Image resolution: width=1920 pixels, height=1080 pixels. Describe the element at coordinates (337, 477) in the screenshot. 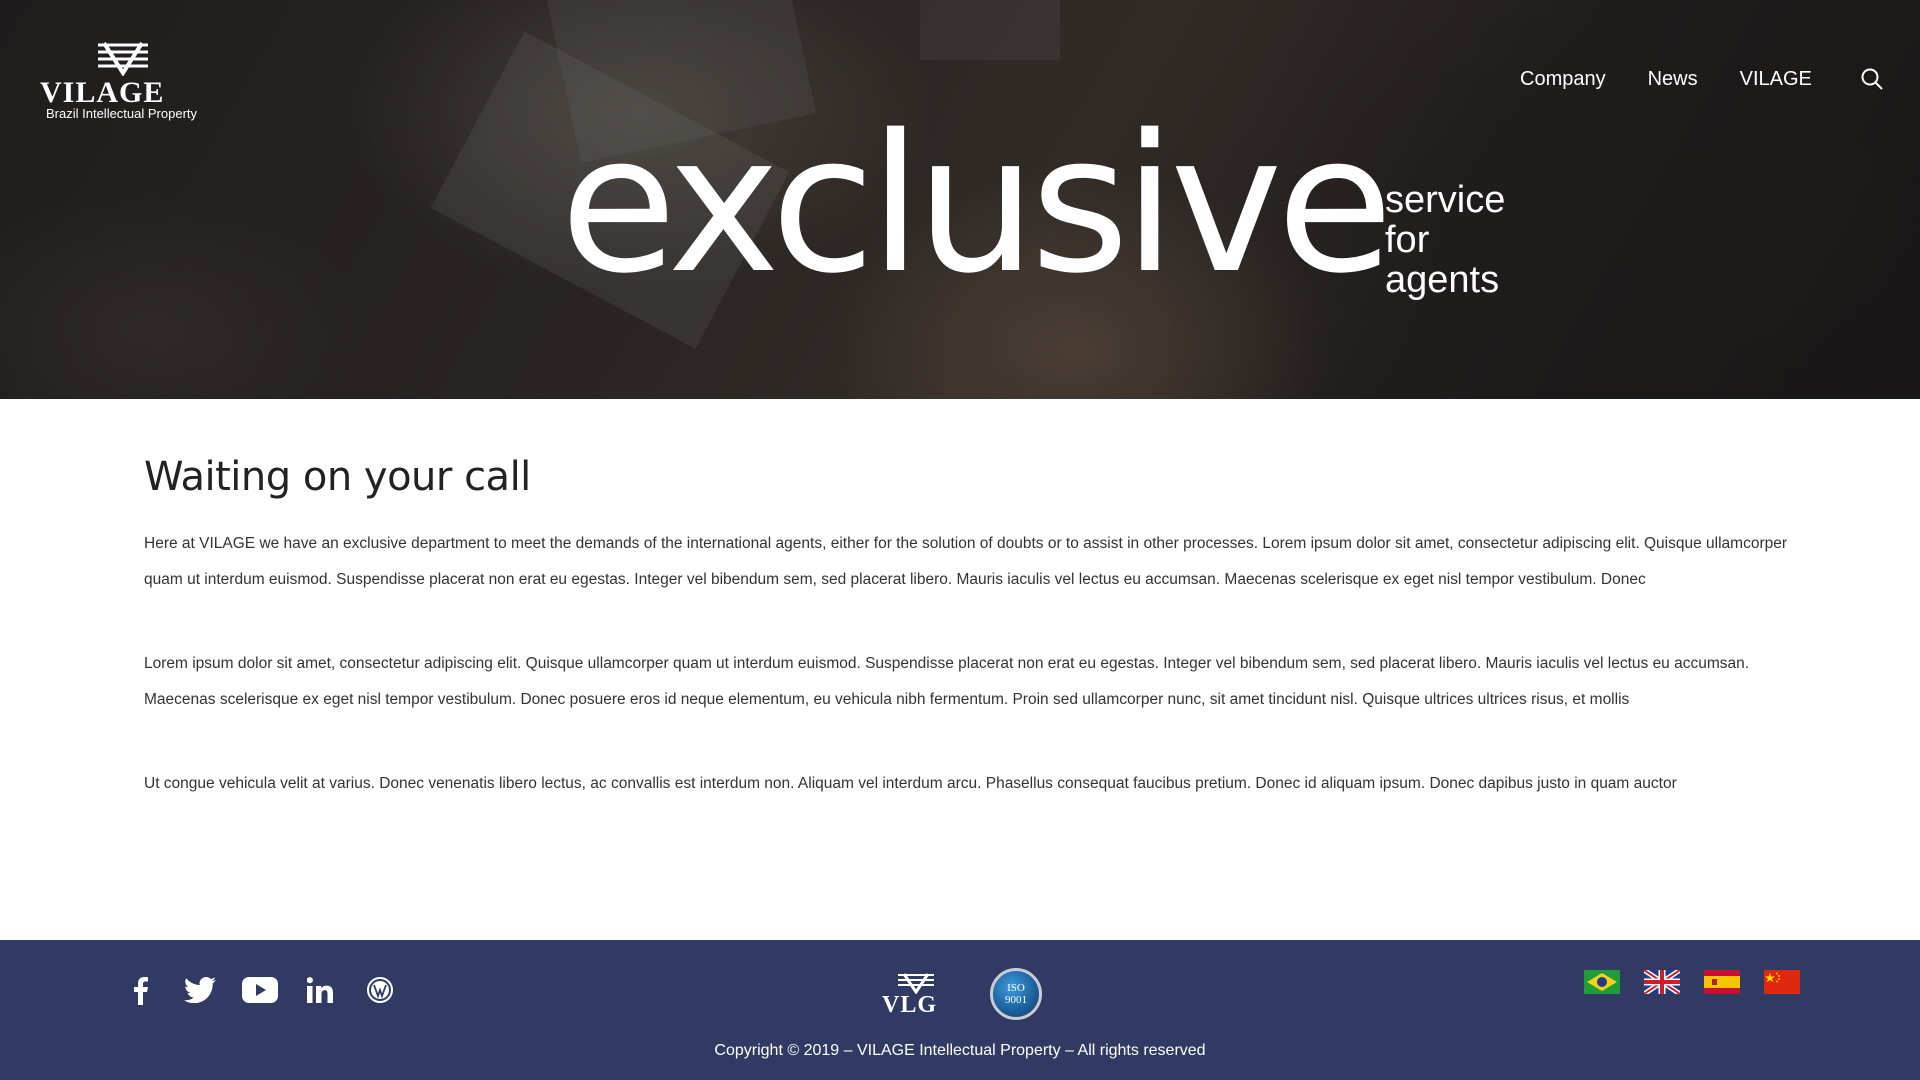

I see `page-title: Waiting on your call` at that location.